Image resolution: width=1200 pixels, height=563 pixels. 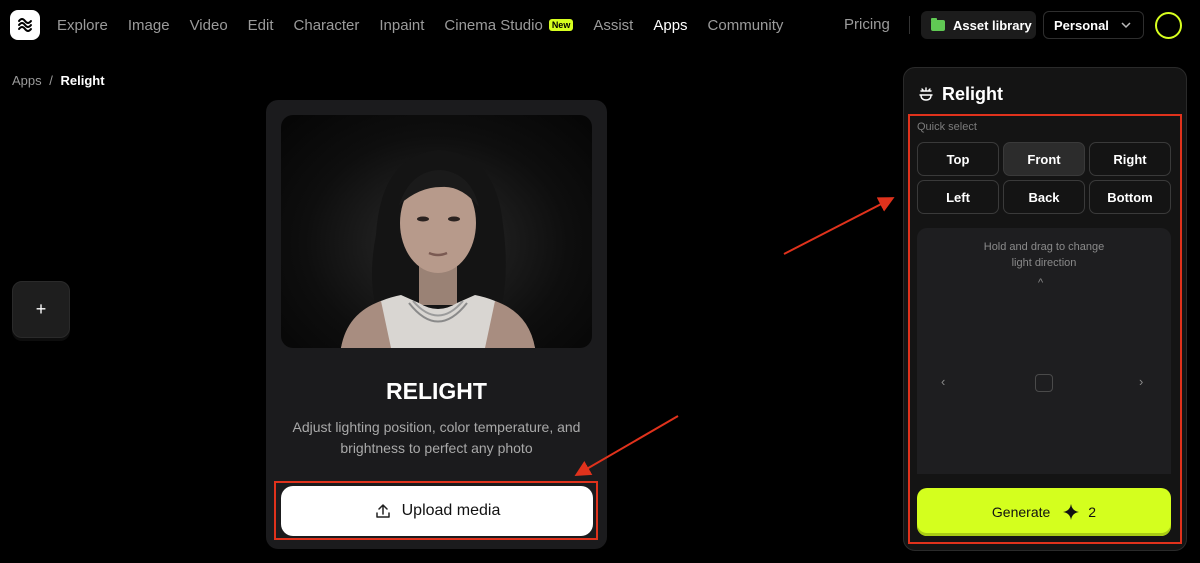 I want to click on add-button: +, so click(x=41, y=309).